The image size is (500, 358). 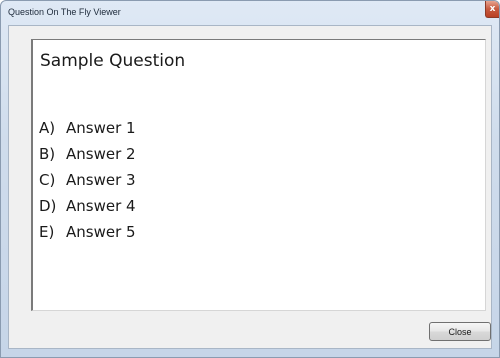 I want to click on answer-item-a: A) Answer 1, so click(x=87, y=128).